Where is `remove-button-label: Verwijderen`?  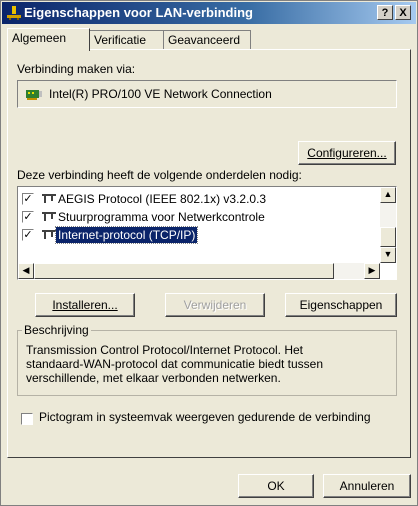 remove-button-label: Verwijderen is located at coordinates (215, 305).